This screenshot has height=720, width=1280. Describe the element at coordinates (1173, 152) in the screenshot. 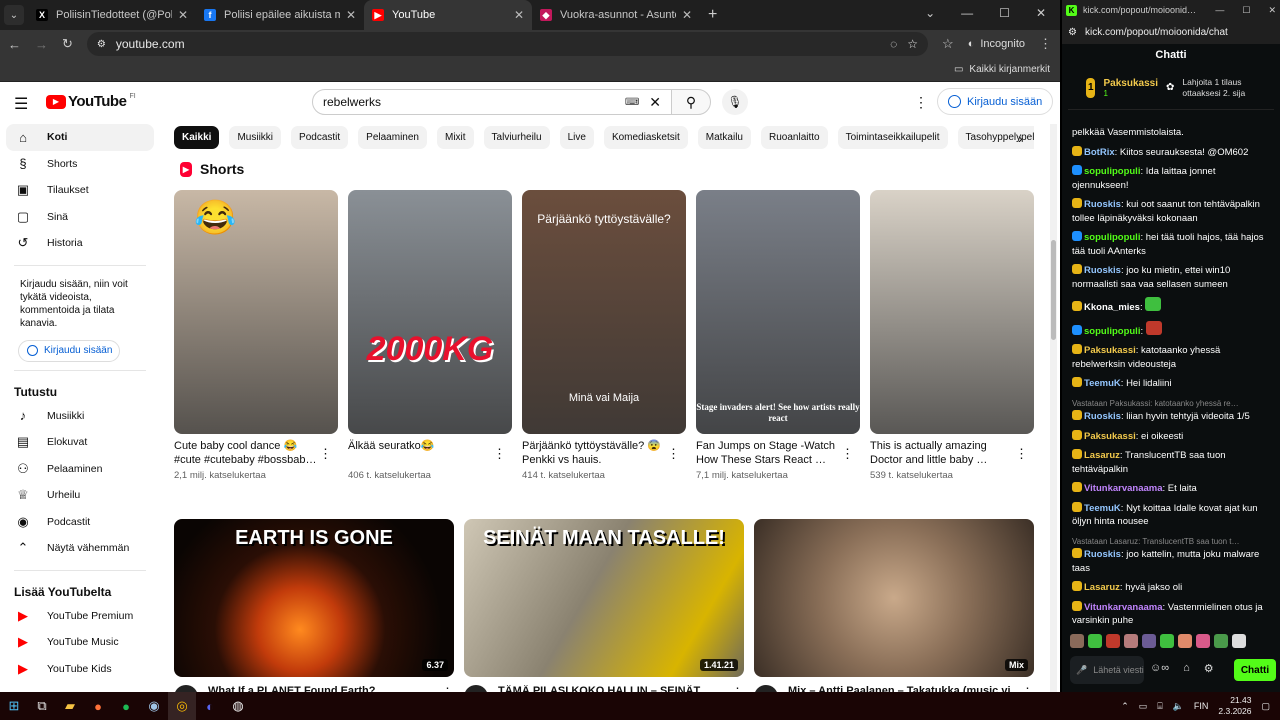

I see `chat-message: BotRix: Kiitos seurauksesta! @OM602` at that location.